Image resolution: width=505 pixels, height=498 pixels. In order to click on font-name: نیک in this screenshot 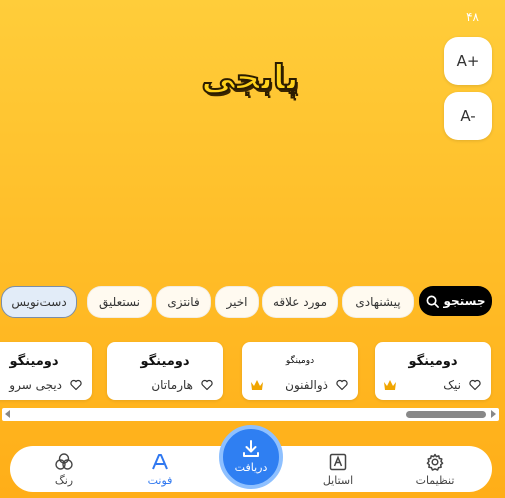, I will do `click(452, 385)`.